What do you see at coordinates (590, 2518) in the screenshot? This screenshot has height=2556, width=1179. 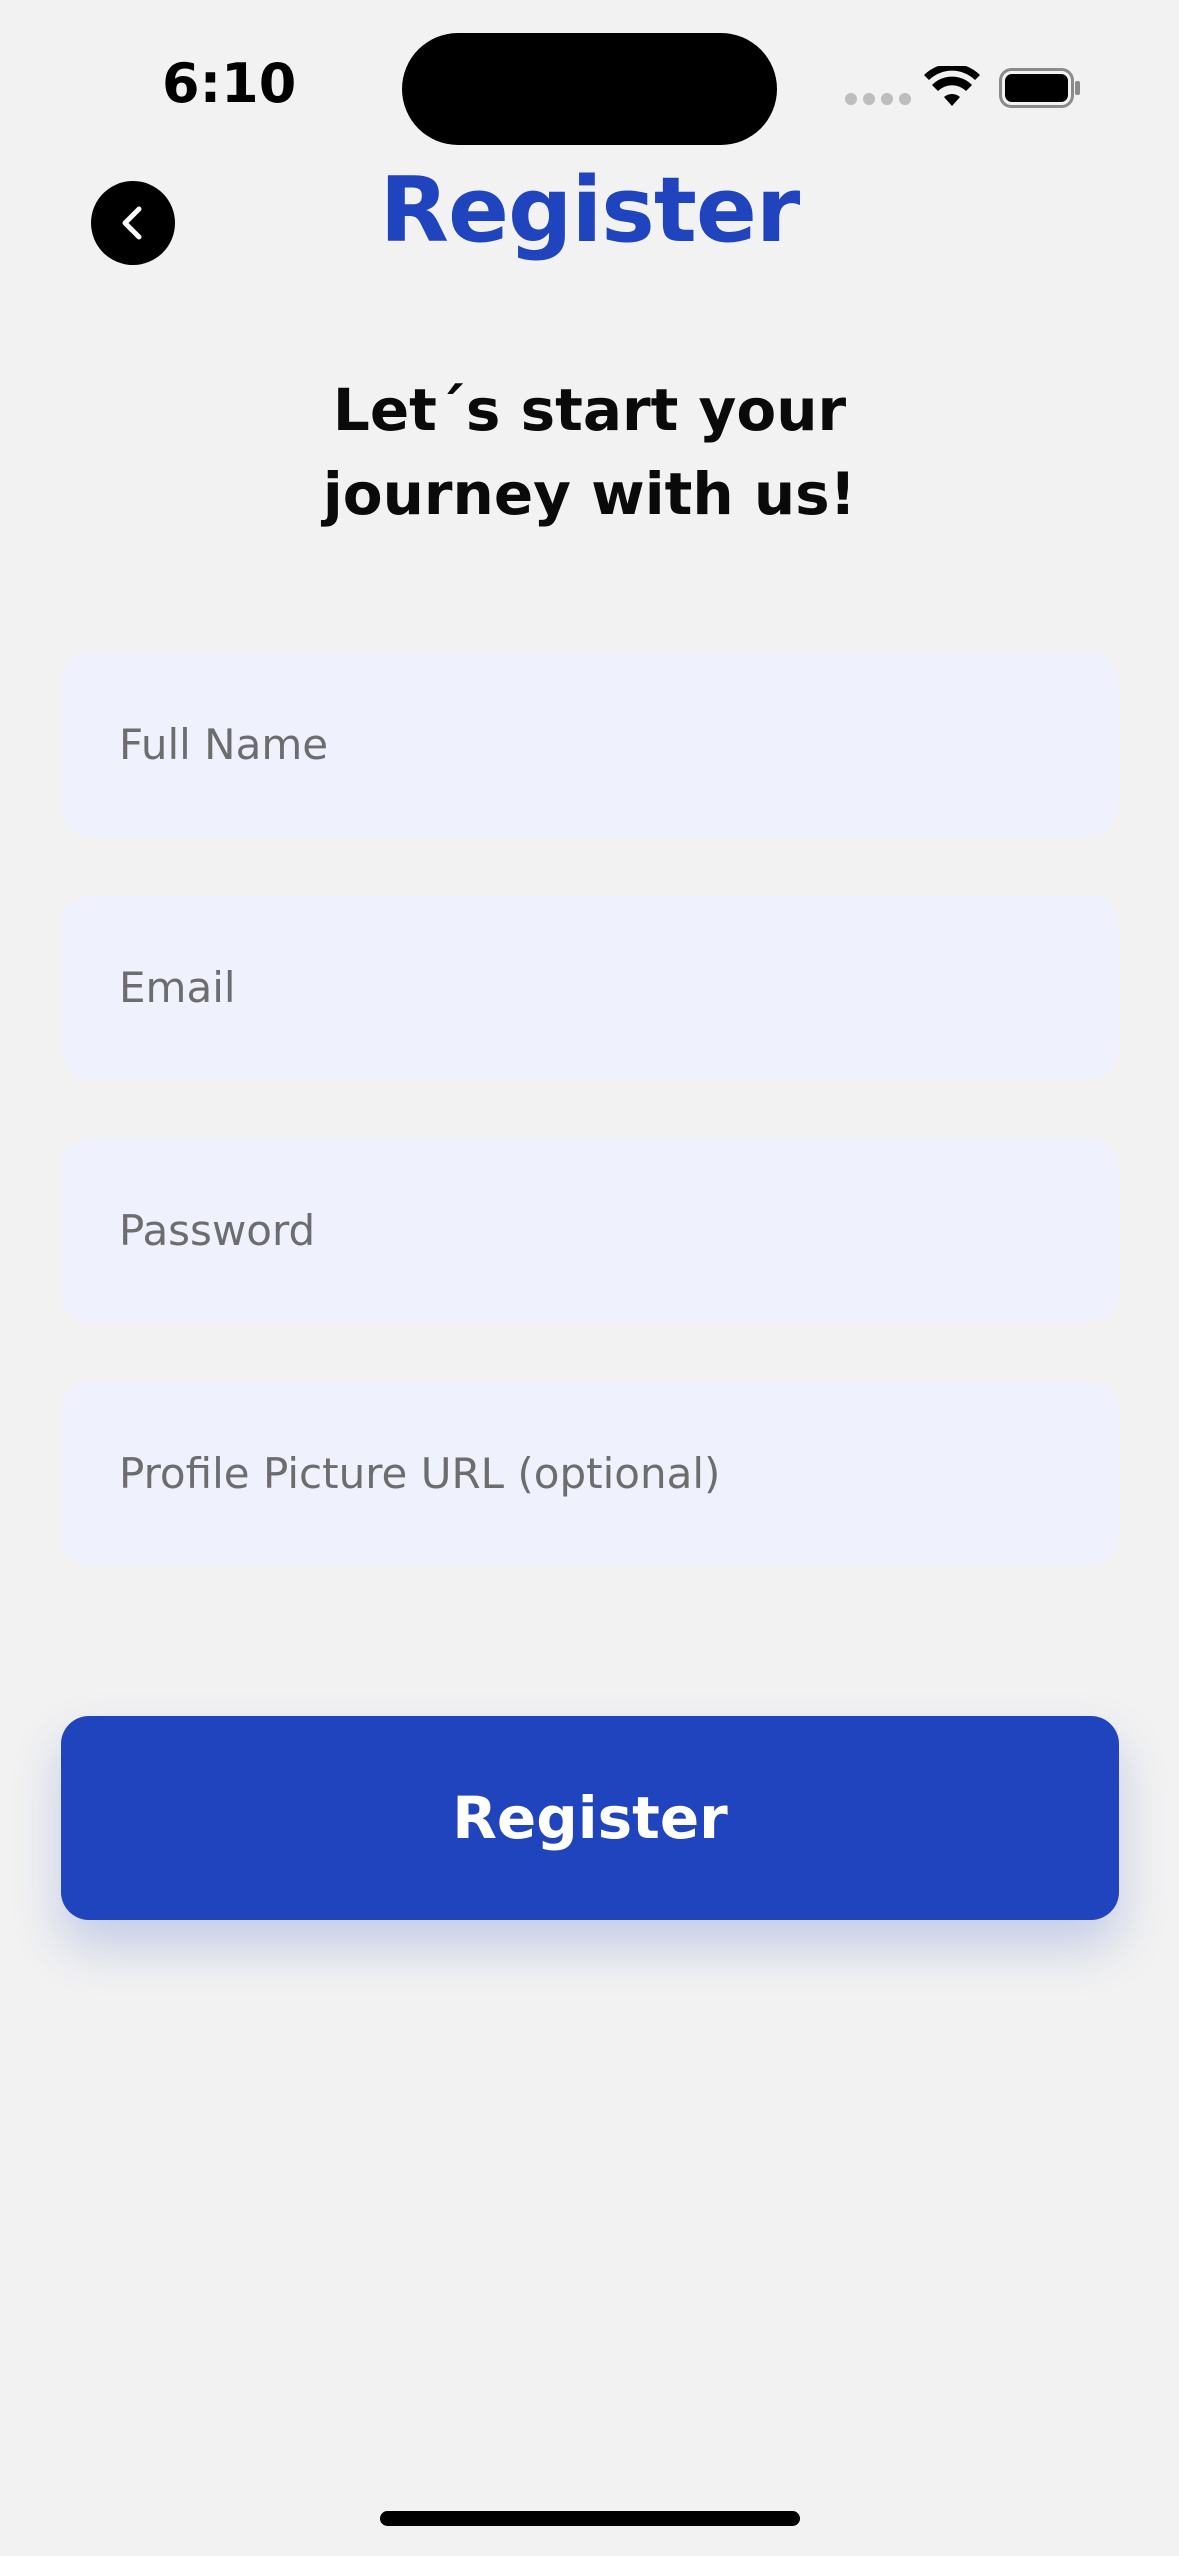 I see `home-indicator` at bounding box center [590, 2518].